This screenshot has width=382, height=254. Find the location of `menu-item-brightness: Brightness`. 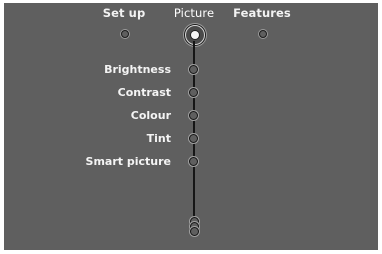

menu-item-brightness: Brightness is located at coordinates (134, 70).